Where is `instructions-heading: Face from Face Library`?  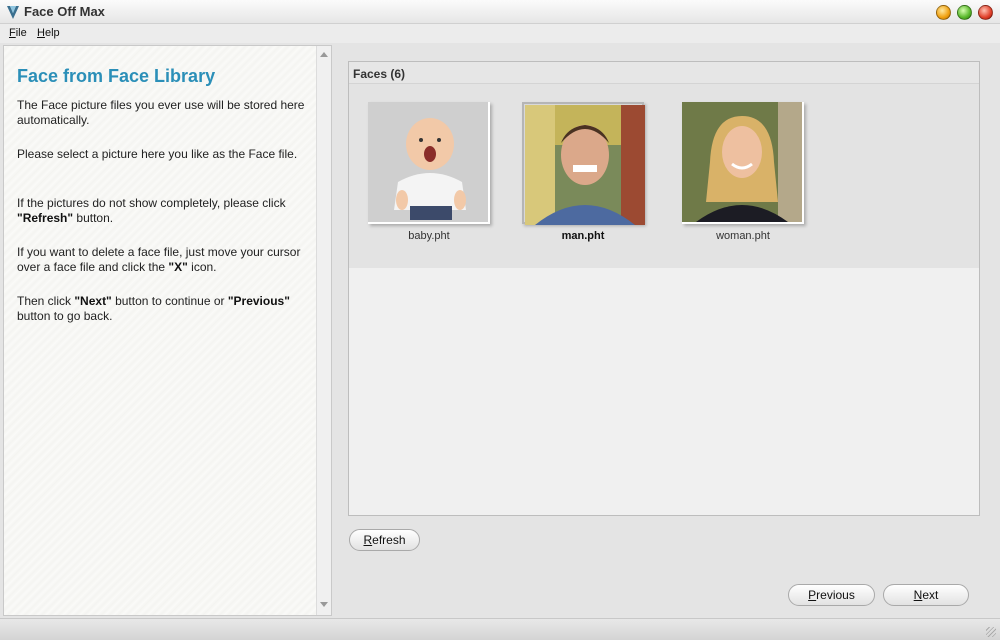
instructions-heading: Face from Face Library is located at coordinates (116, 76).